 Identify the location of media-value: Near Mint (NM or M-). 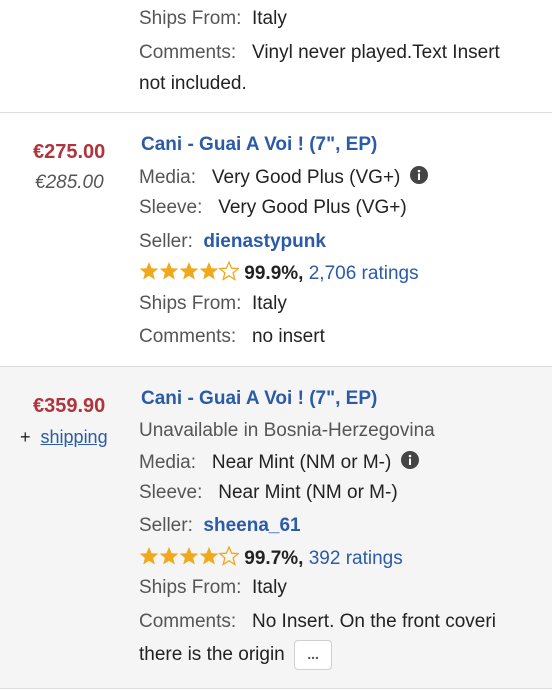
(301, 463).